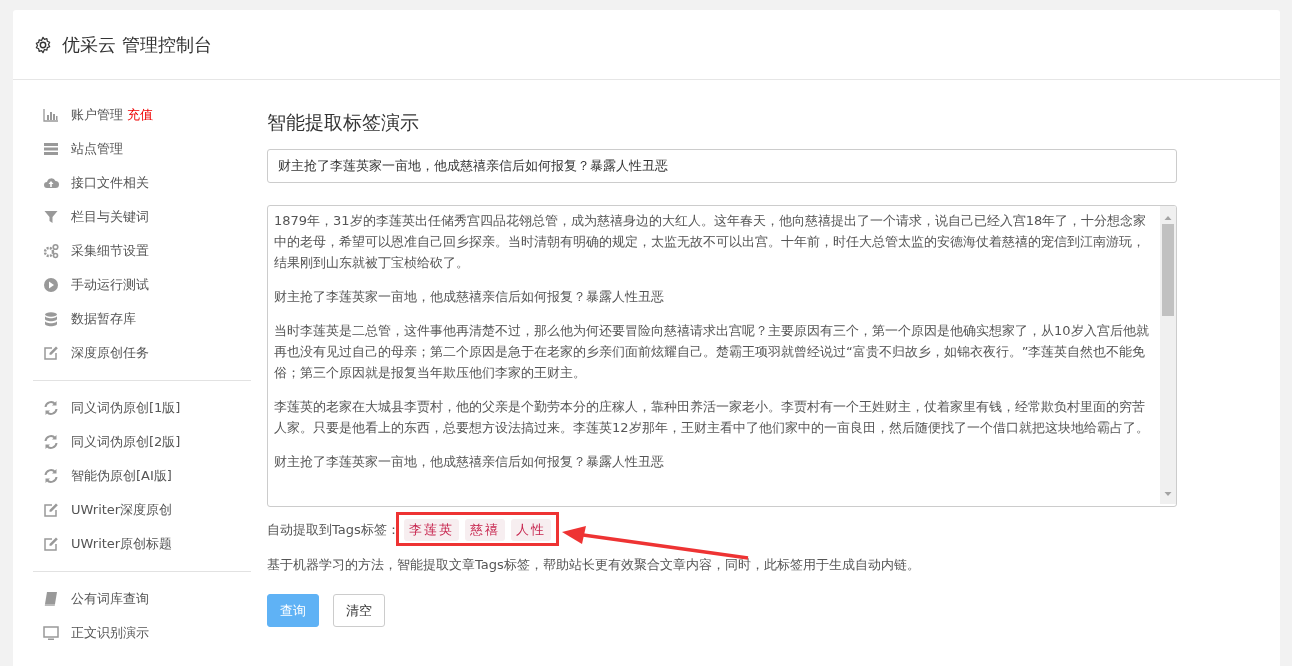 Image resolution: width=1292 pixels, height=666 pixels. What do you see at coordinates (594, 565) in the screenshot?
I see `description-text: 基于机器学习的方法，智能提取文章Tags标签，帮助站长更有效聚合文章内容，同时，此标签用于生成自动内链。` at bounding box center [594, 565].